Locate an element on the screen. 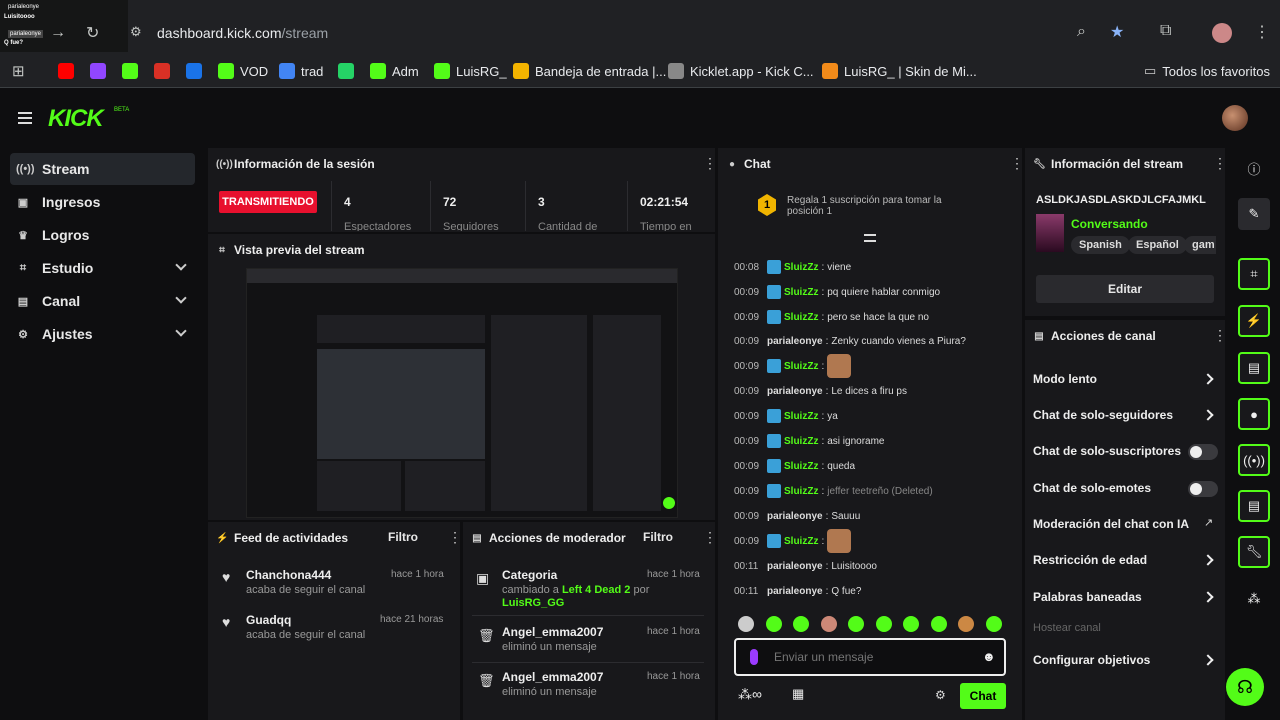  all-favorites: ▭ Todos los favoritos is located at coordinates (1207, 71).